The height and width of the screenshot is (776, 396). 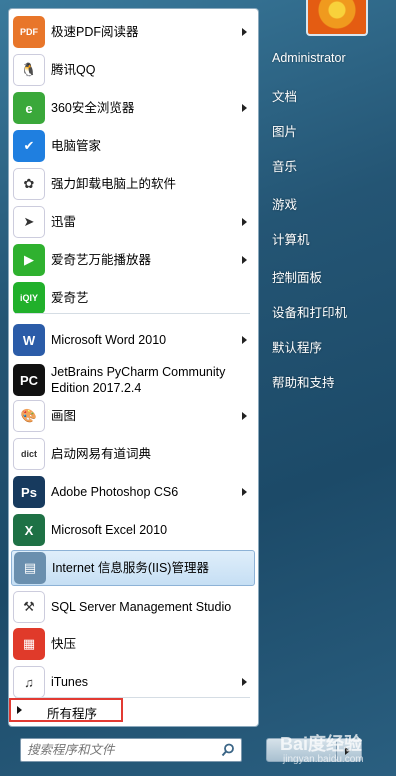 What do you see at coordinates (133, 298) in the screenshot?
I see `program-item: iQIY 爱奇艺` at bounding box center [133, 298].